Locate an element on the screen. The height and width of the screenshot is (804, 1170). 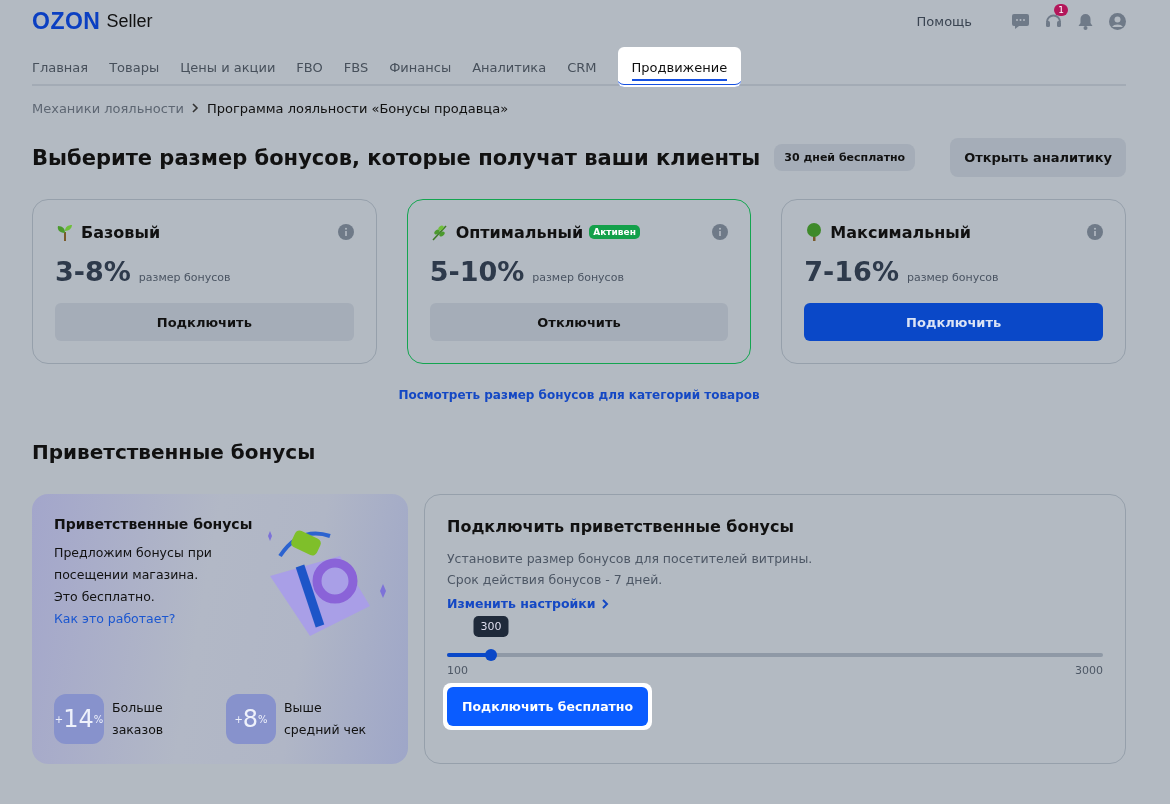
analytics-button: Открыть аналитику is located at coordinates (1038, 157).